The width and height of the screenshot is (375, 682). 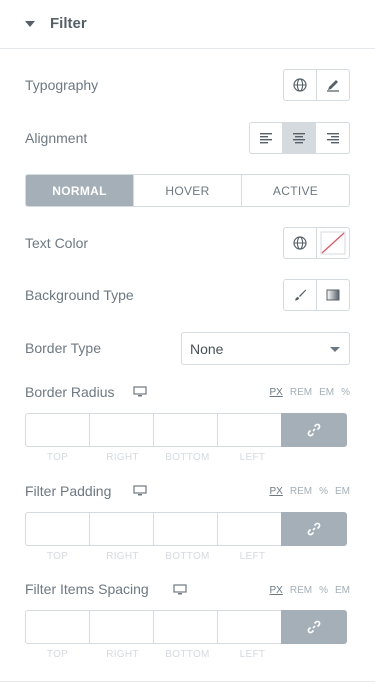 I want to click on filter-padding-dimensions, so click(x=187, y=529).